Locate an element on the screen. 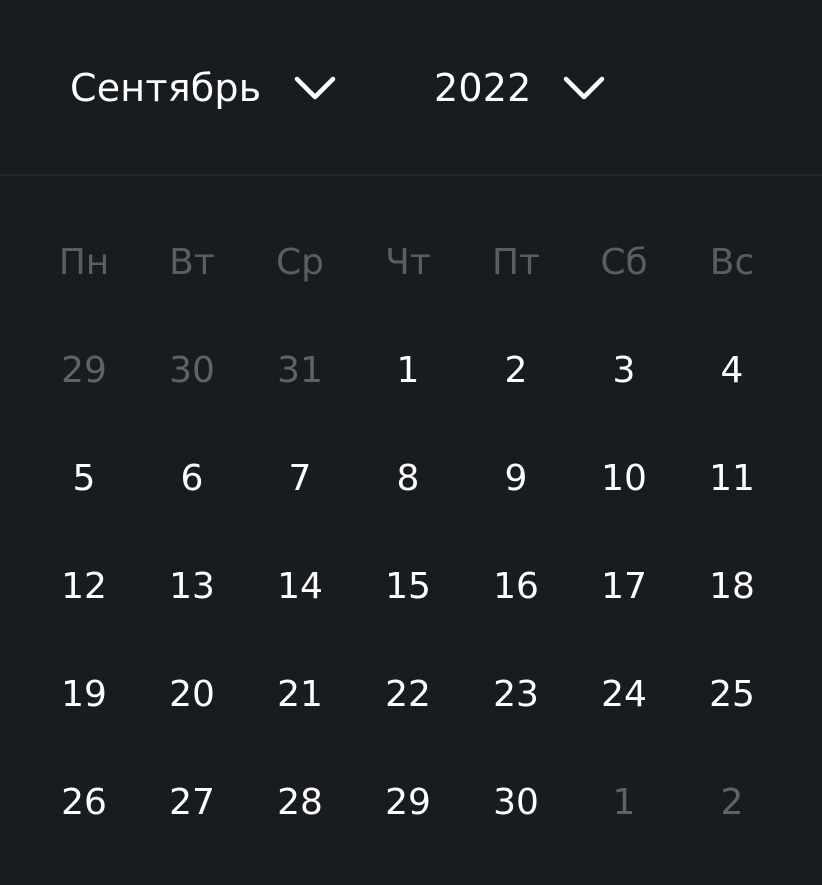 Image resolution: width=822 pixels, height=885 pixels. week-row: 19 20 21 22 23 24 25 is located at coordinates (408, 694).